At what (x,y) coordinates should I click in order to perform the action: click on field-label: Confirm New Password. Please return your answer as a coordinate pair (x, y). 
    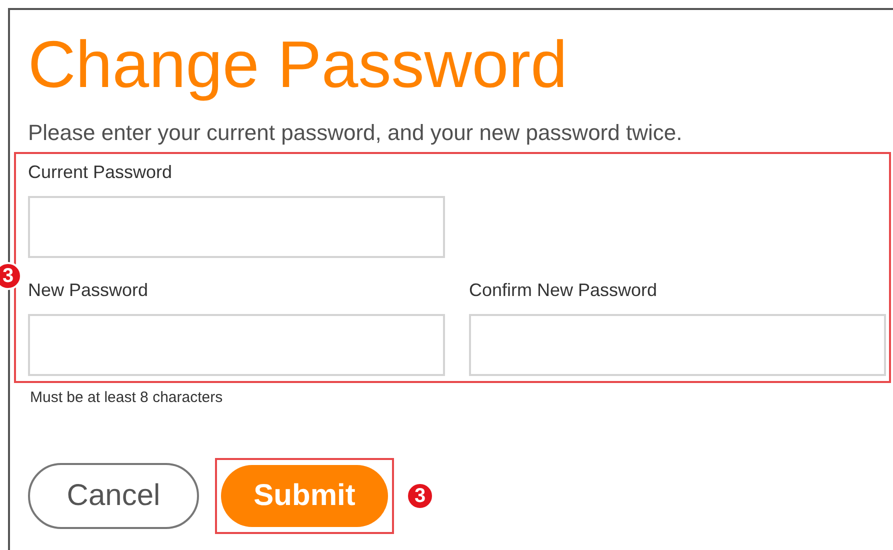
    Looking at the image, I should click on (563, 291).